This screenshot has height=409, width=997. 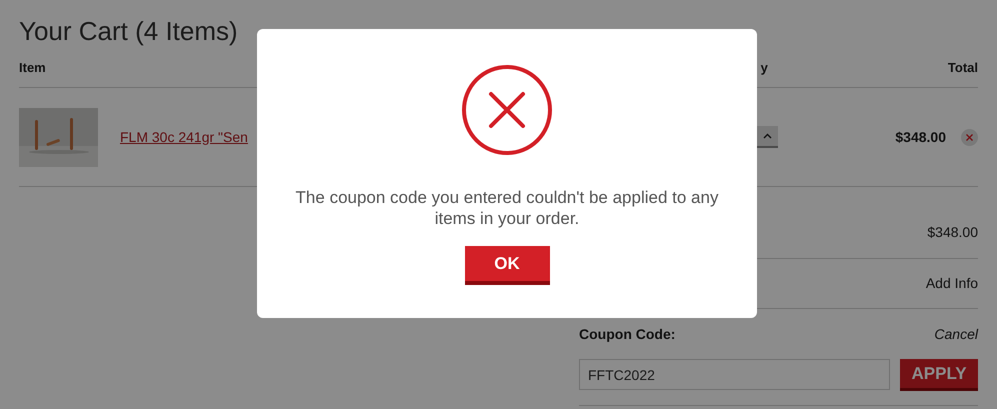 I want to click on coupon-field: FFTC2022, so click(x=734, y=374).